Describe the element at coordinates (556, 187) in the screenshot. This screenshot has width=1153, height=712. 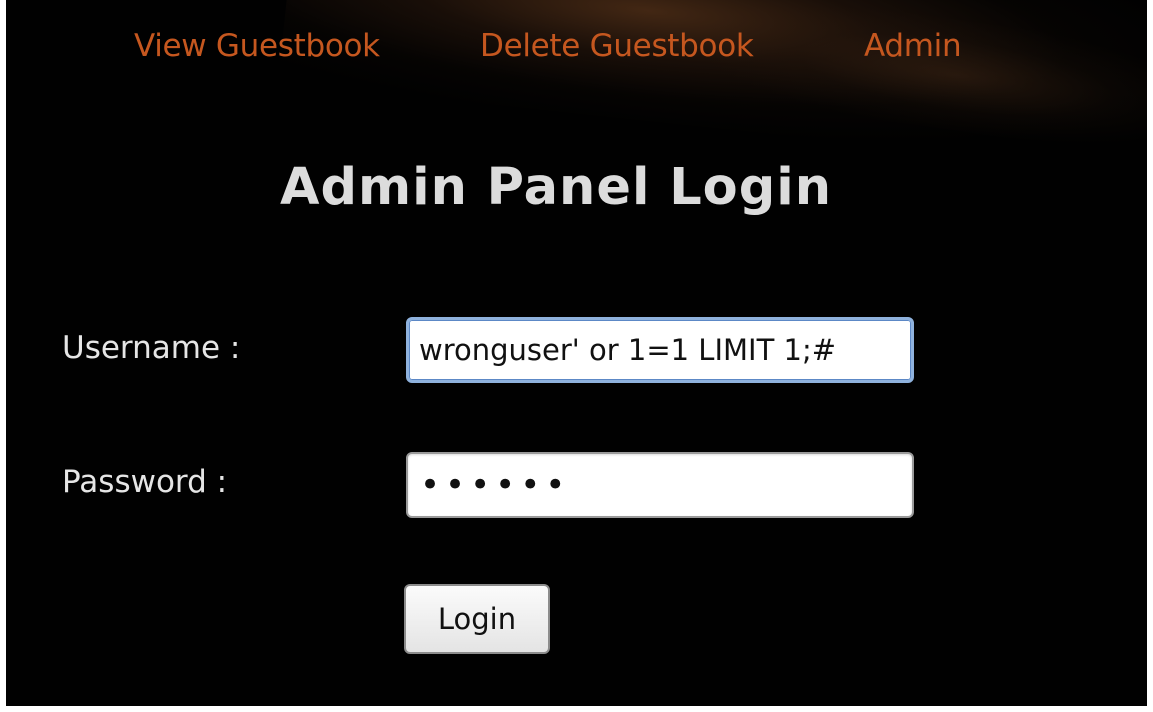
I see `page-title: Admin Panel Login` at that location.